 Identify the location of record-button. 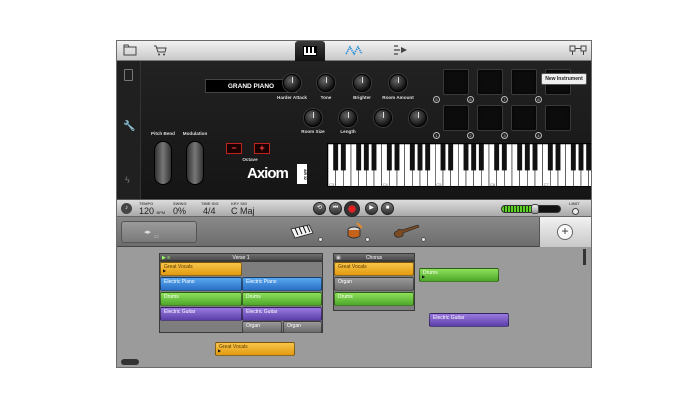
(352, 209).